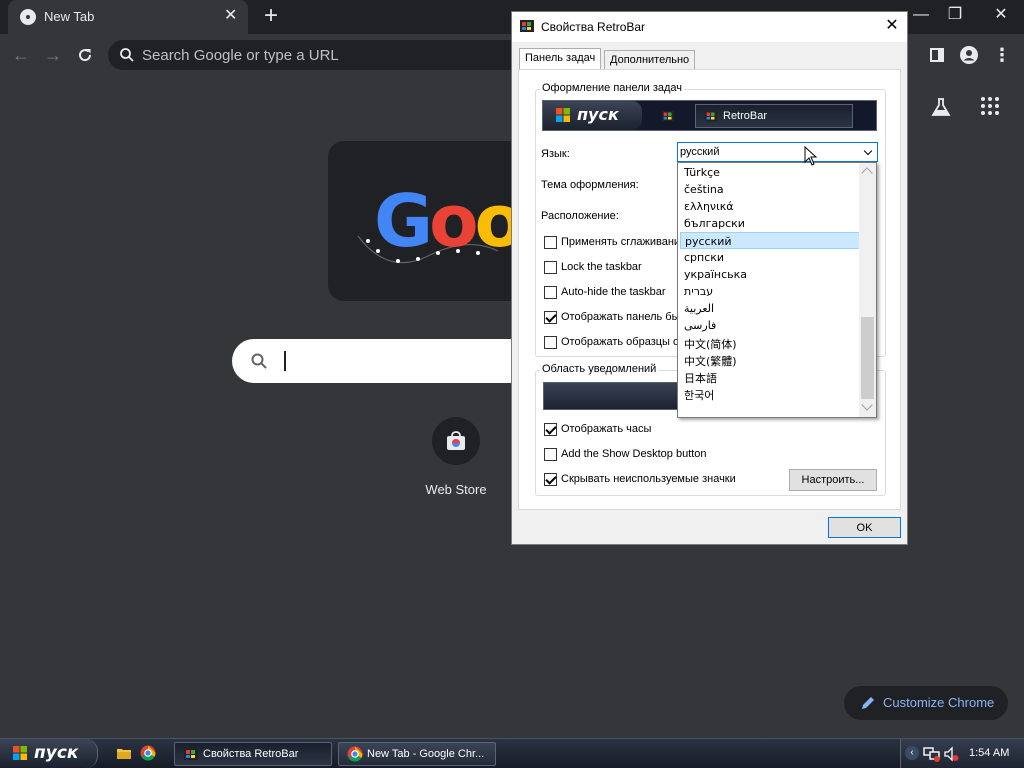 This screenshot has width=1024, height=768. I want to click on side-panel-icon, so click(937, 55).